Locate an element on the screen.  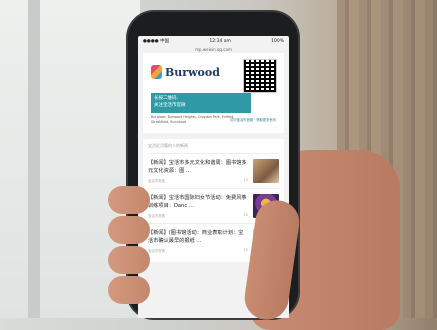
finger-index is located at coordinates (129, 200).